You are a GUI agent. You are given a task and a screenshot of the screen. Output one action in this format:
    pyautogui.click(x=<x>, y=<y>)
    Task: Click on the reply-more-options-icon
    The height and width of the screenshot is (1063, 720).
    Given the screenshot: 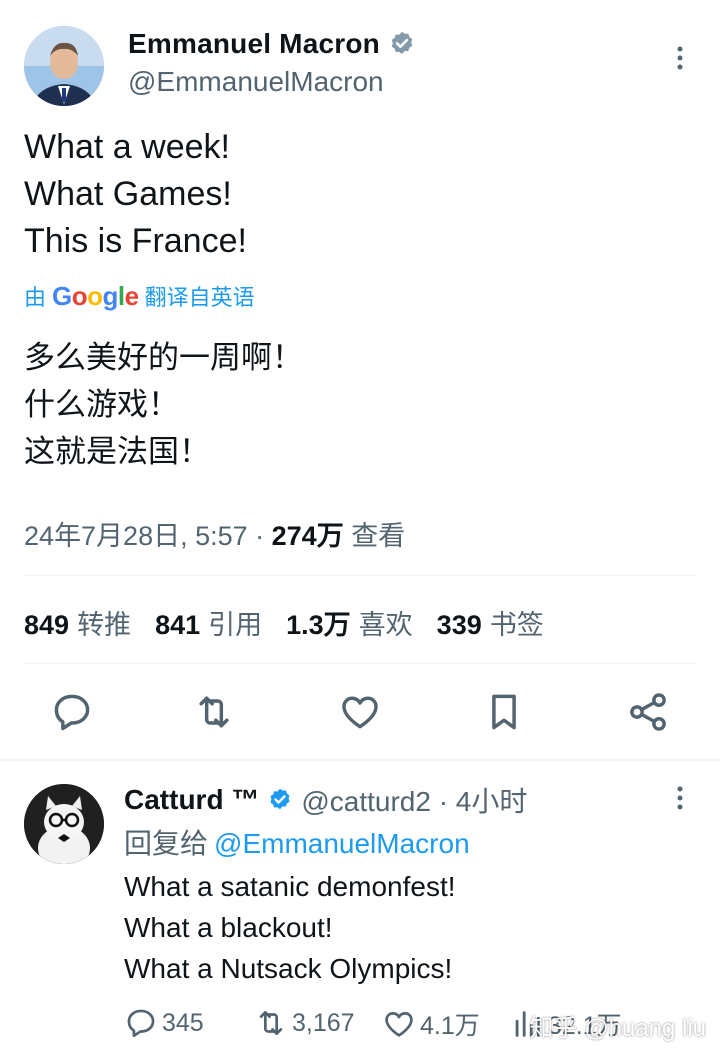 What is the action you would take?
    pyautogui.click(x=680, y=798)
    